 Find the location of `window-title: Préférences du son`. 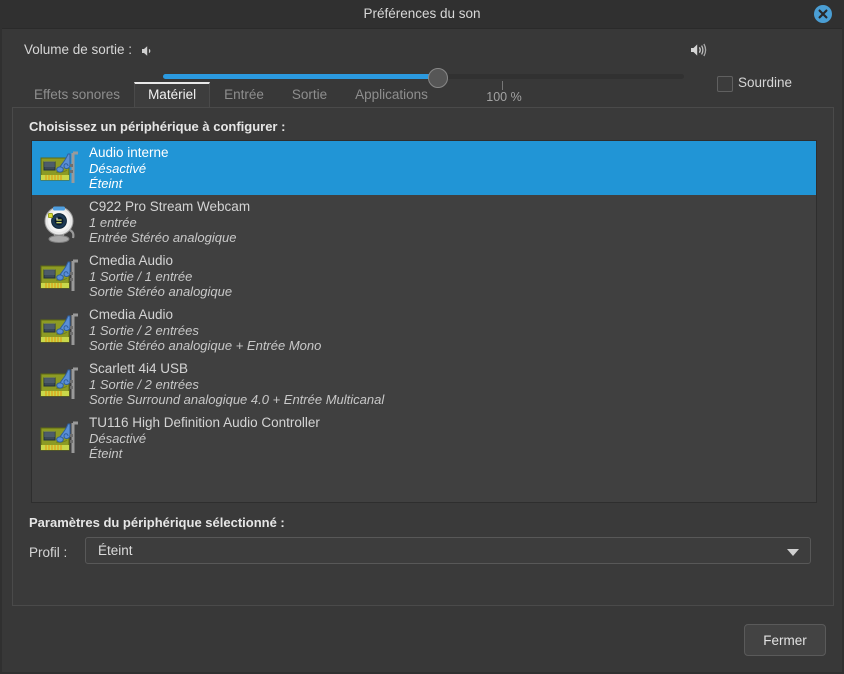

window-title: Préférences du son is located at coordinates (422, 13).